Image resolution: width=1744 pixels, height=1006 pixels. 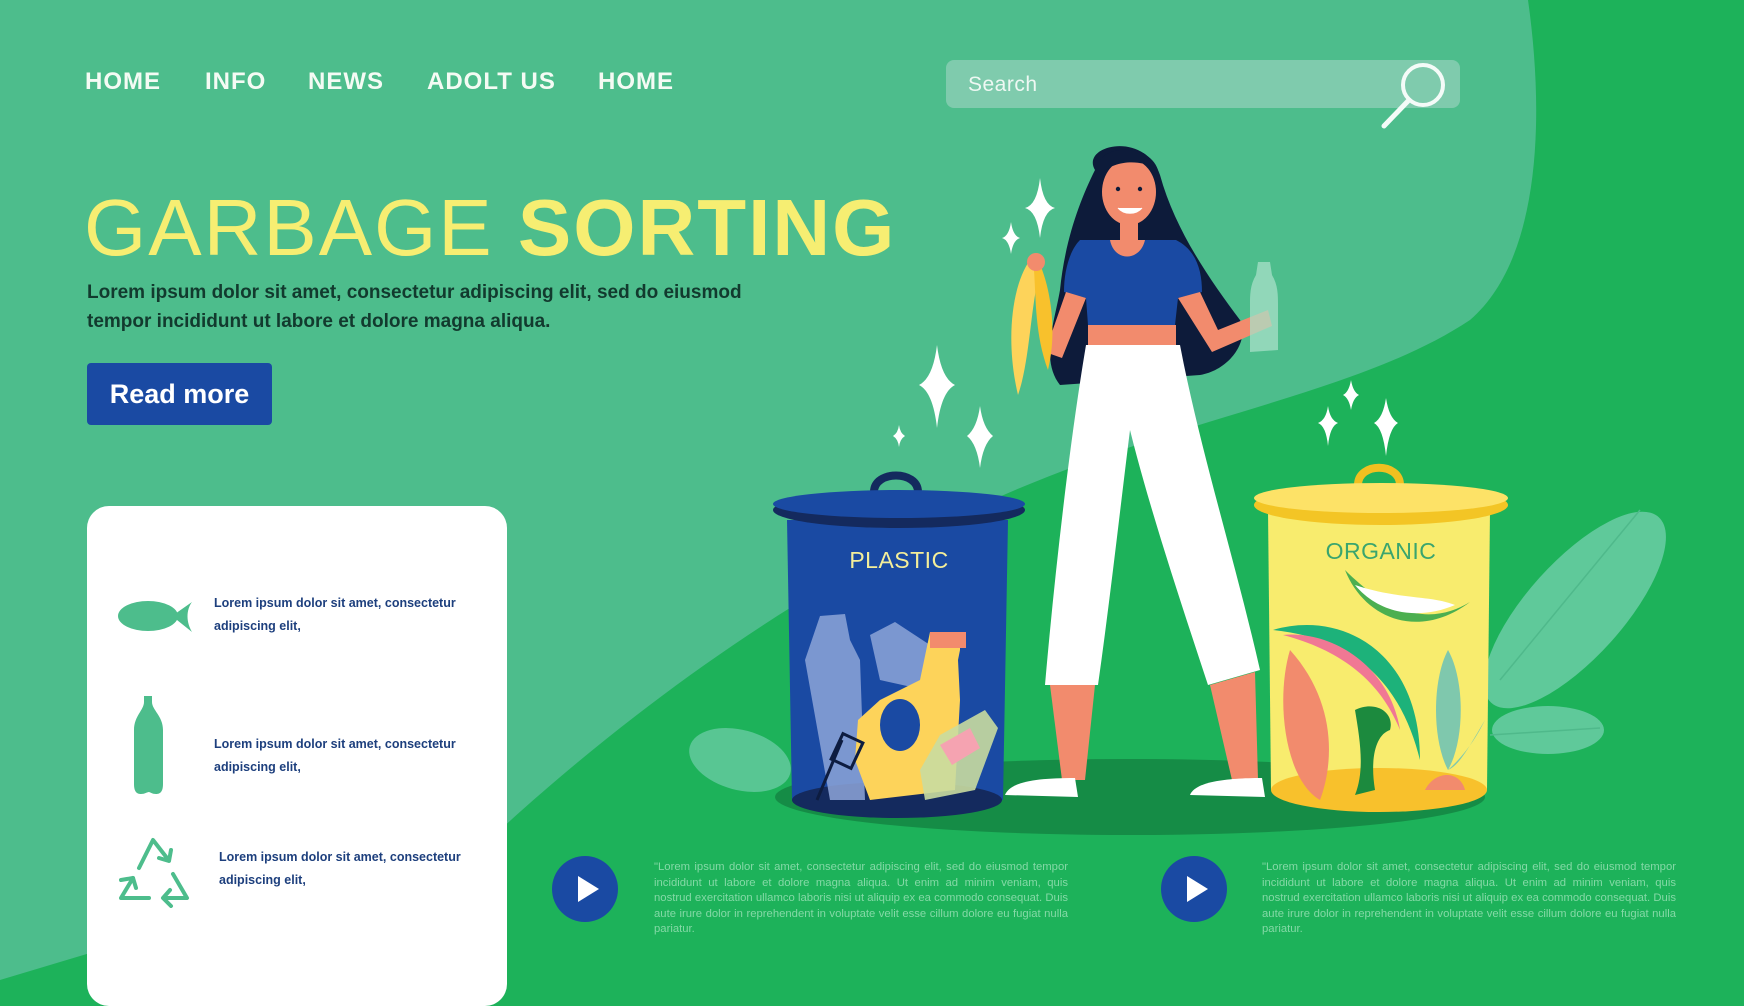 What do you see at coordinates (707, 227) in the screenshot?
I see `title-bold: SORTING` at bounding box center [707, 227].